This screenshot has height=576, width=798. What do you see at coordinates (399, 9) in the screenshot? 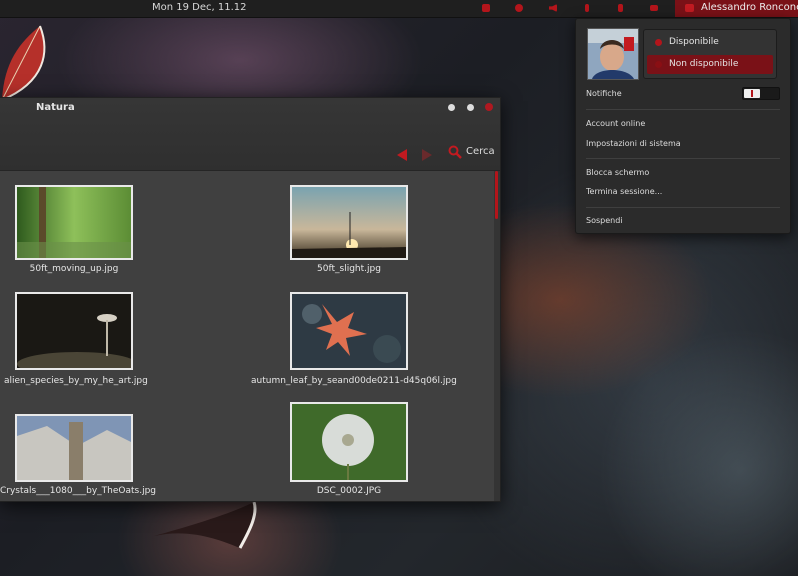
I see `top-panel: Mon 19 Dec, 11.12 Alessandro Roncone` at bounding box center [399, 9].